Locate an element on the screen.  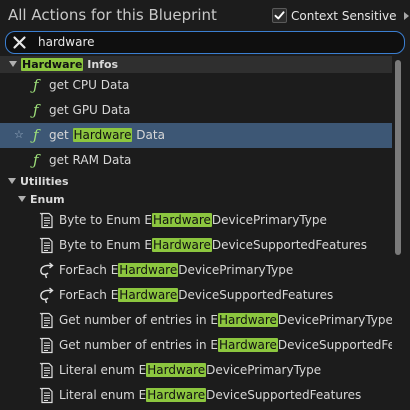
chevron-right-icon is located at coordinates (406, 15).